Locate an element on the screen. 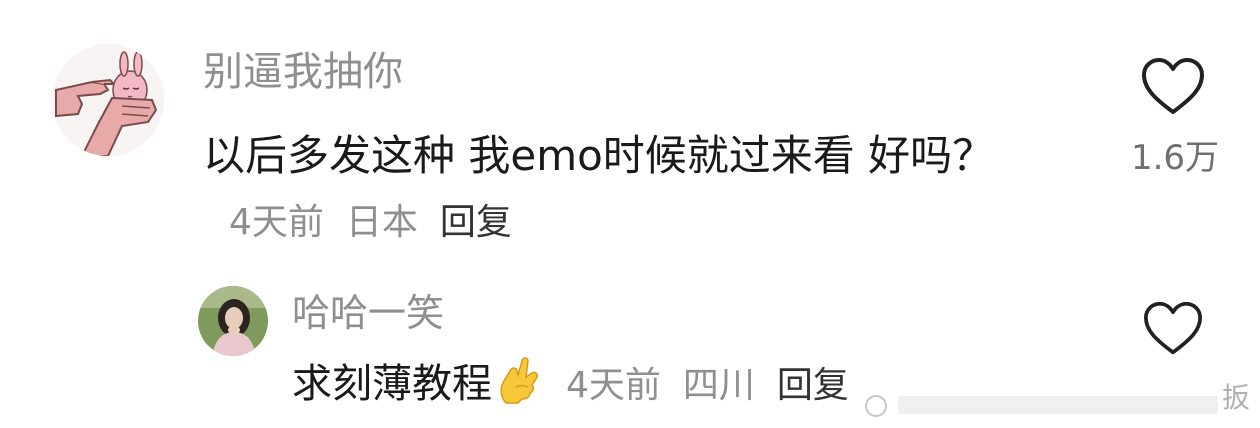  comment-username: 别逼我抽你 is located at coordinates (303, 72).